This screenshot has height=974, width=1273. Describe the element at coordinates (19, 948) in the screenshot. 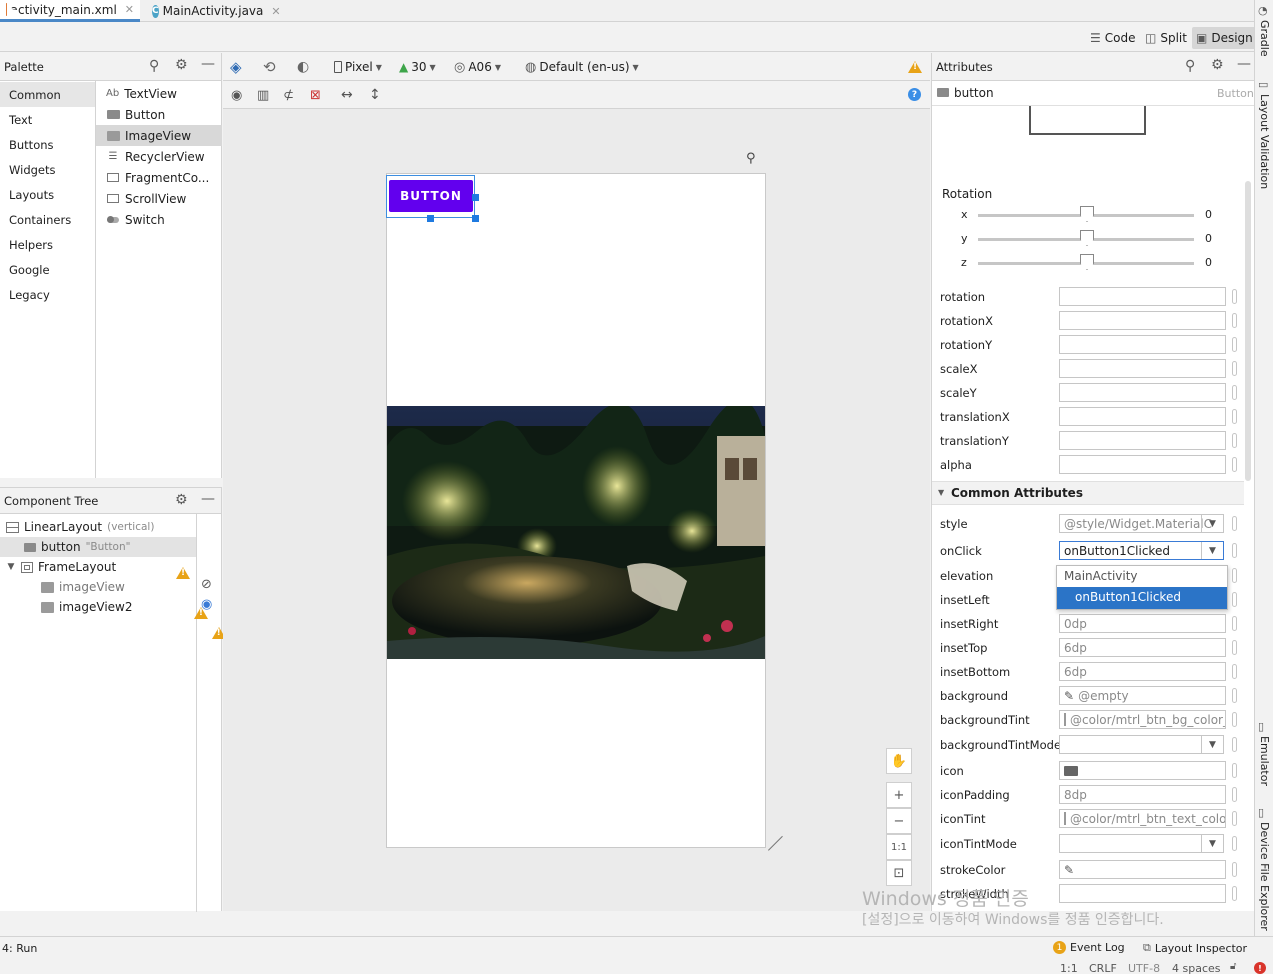

I see `run-tool-button: 4: Run` at that location.